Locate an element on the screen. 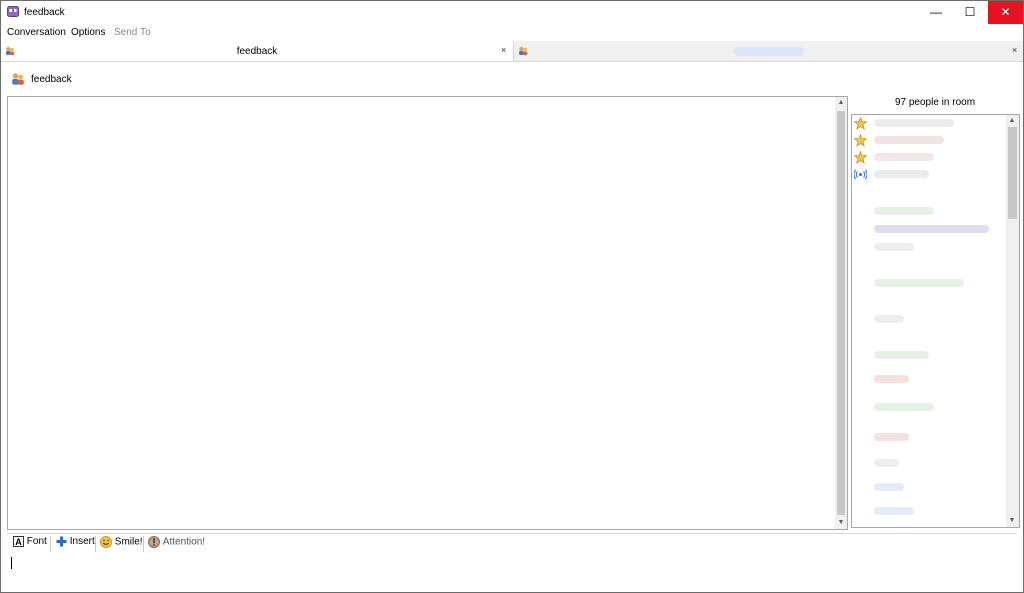  window-title: feedback is located at coordinates (44, 12).